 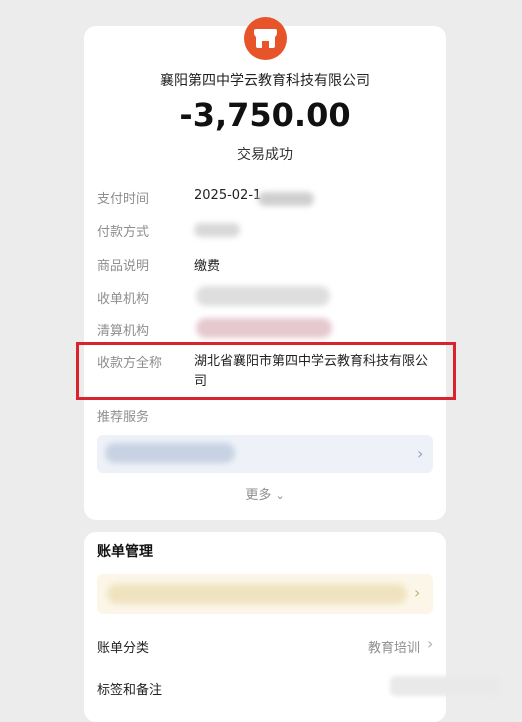 What do you see at coordinates (265, 155) in the screenshot?
I see `transaction-status: 交易成功` at bounding box center [265, 155].